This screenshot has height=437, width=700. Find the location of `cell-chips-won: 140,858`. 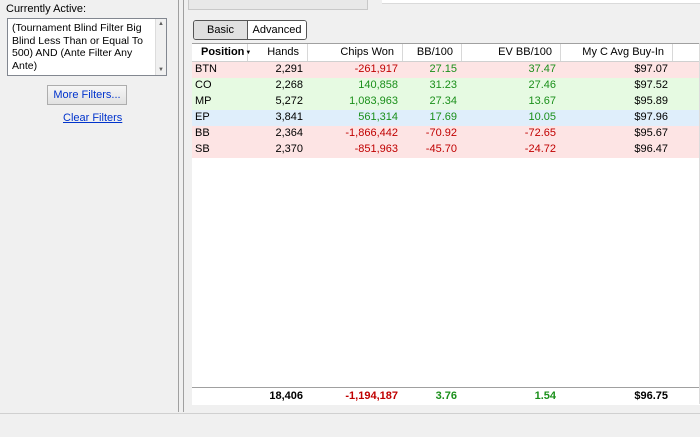

cell-chips-won: 140,858 is located at coordinates (378, 85).